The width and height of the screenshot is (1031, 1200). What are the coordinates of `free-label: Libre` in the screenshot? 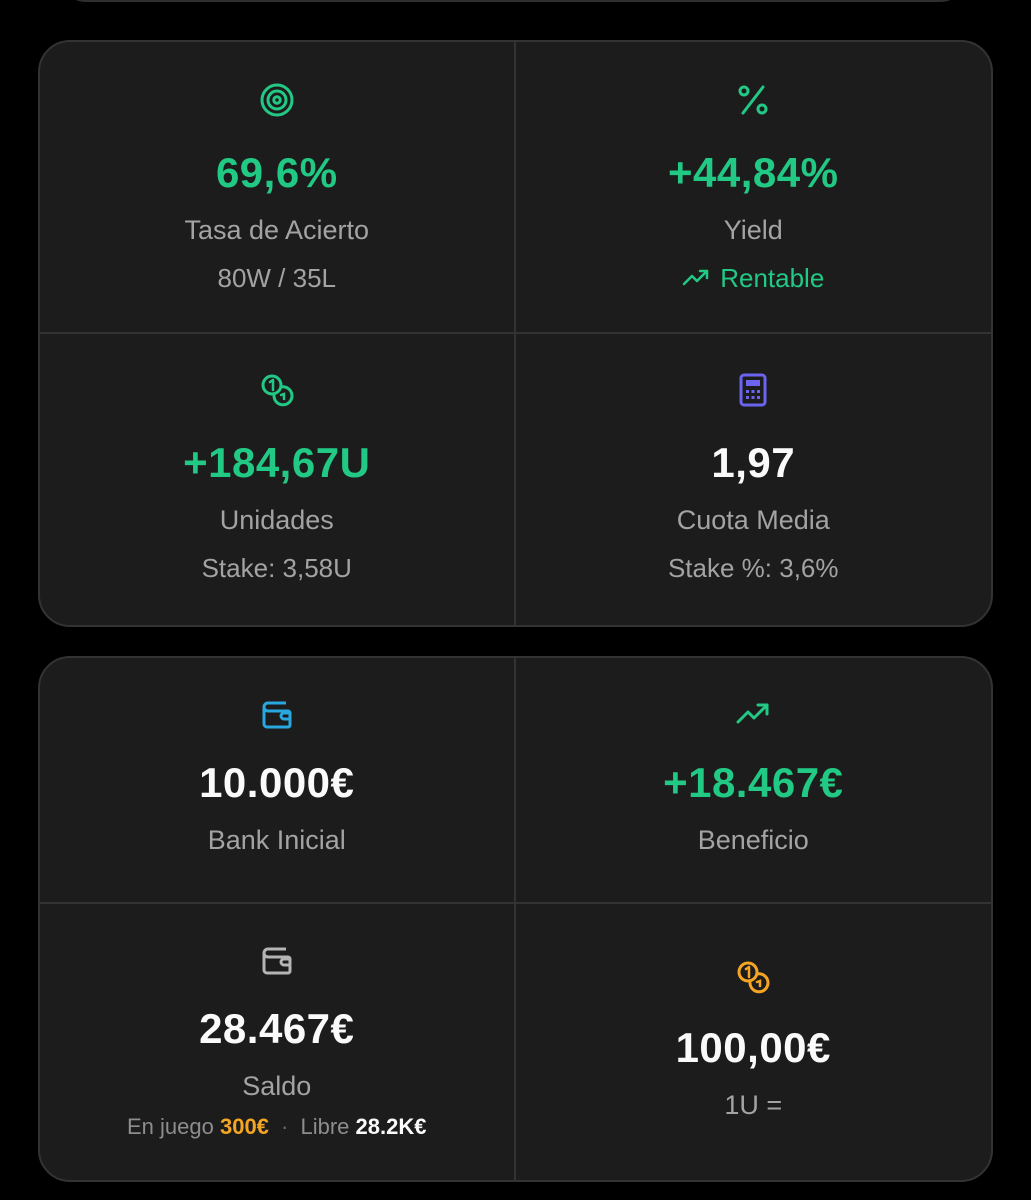 It's located at (325, 1126).